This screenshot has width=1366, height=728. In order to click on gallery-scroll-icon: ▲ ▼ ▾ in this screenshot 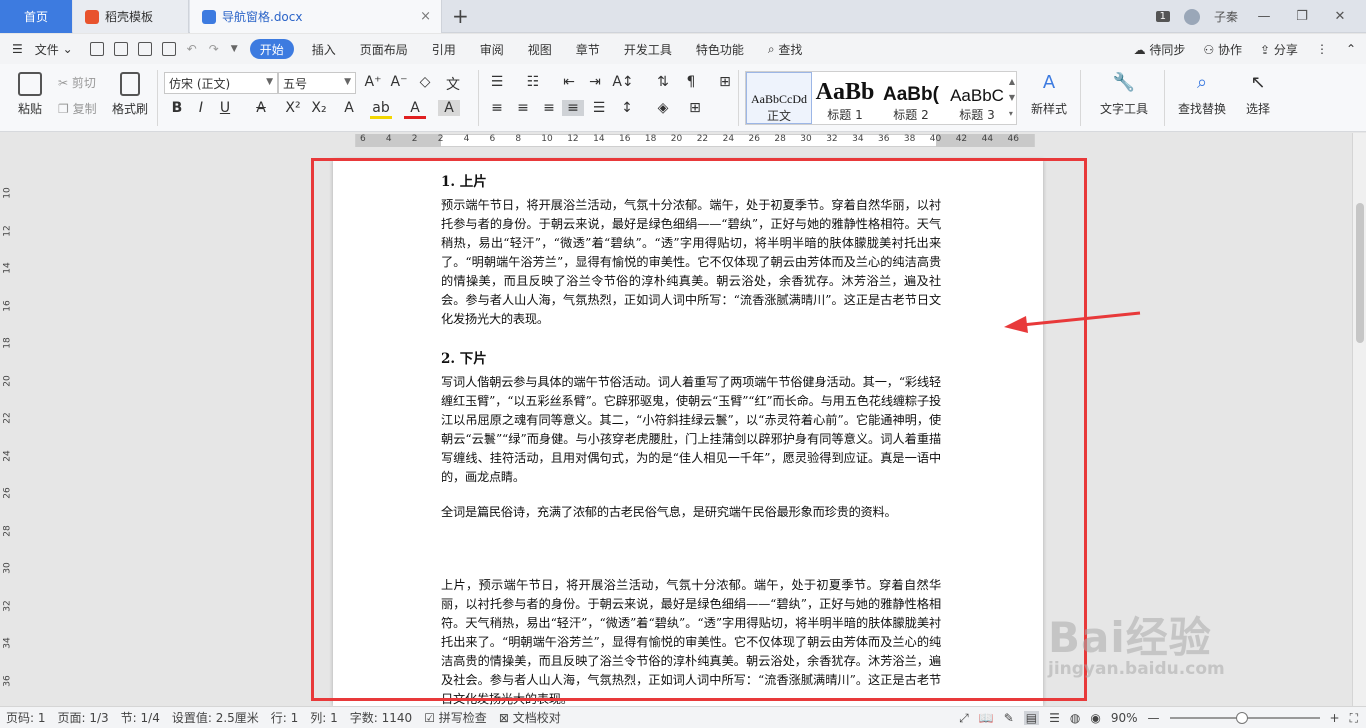, I will do `click(1012, 98)`.